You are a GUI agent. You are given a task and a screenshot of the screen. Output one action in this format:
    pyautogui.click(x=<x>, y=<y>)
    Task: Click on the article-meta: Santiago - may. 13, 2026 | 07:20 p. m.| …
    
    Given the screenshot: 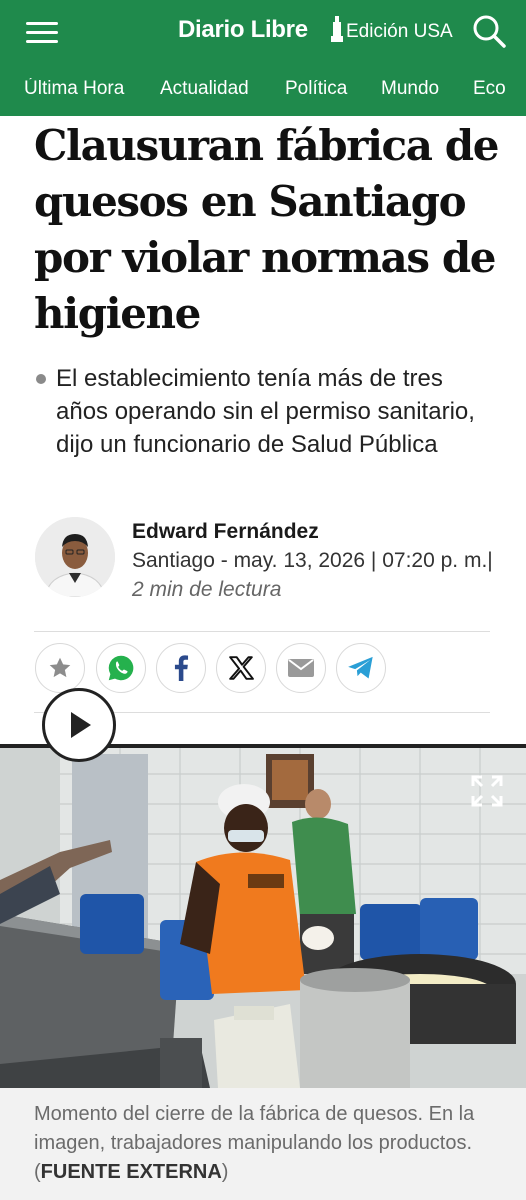 What is the action you would take?
    pyautogui.click(x=317, y=575)
    